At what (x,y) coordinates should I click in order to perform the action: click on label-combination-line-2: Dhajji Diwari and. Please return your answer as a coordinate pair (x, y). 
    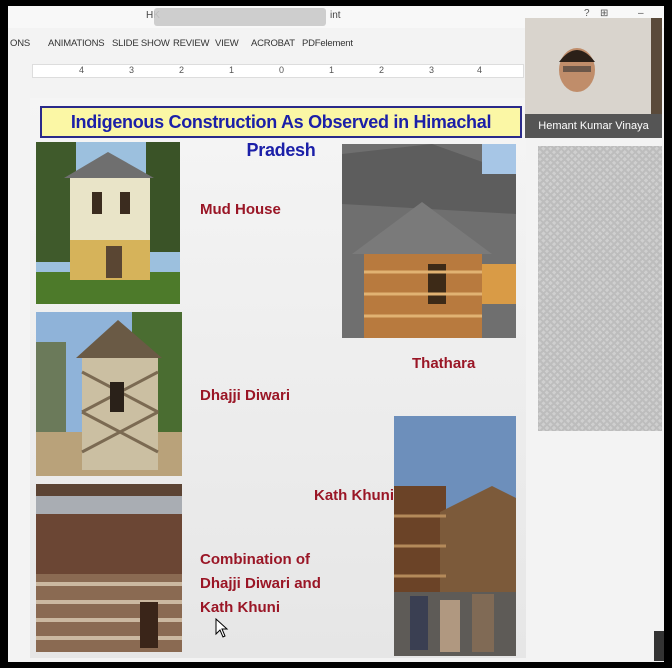
    Looking at the image, I should click on (260, 583).